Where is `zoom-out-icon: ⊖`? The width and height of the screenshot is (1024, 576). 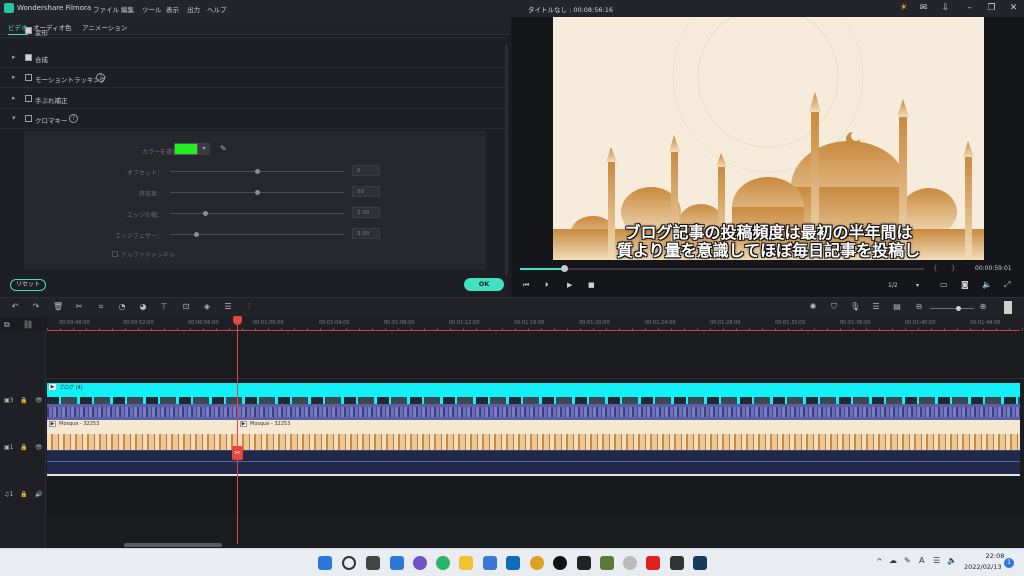 zoom-out-icon: ⊖ is located at coordinates (919, 307).